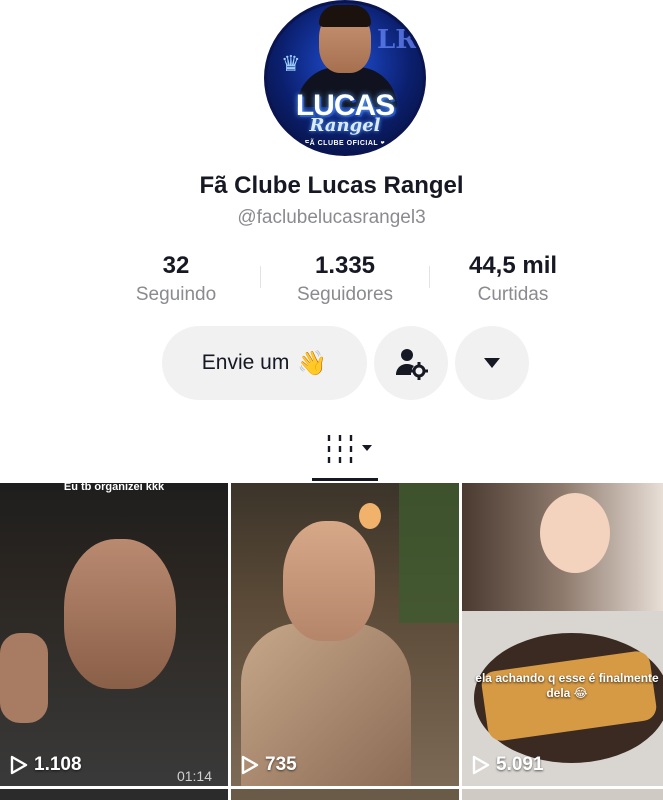 This screenshot has height=800, width=663. Describe the element at coordinates (114, 488) in the screenshot. I see `video-caption: Eu tb organizei kkk` at that location.